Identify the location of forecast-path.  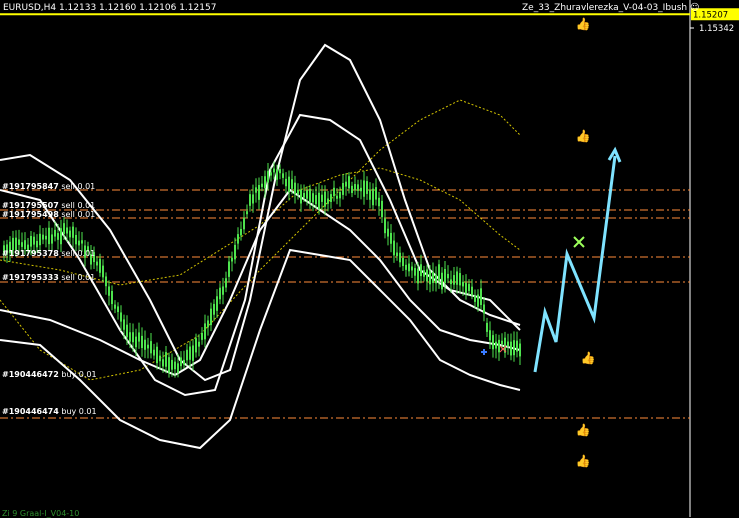
(575, 264).